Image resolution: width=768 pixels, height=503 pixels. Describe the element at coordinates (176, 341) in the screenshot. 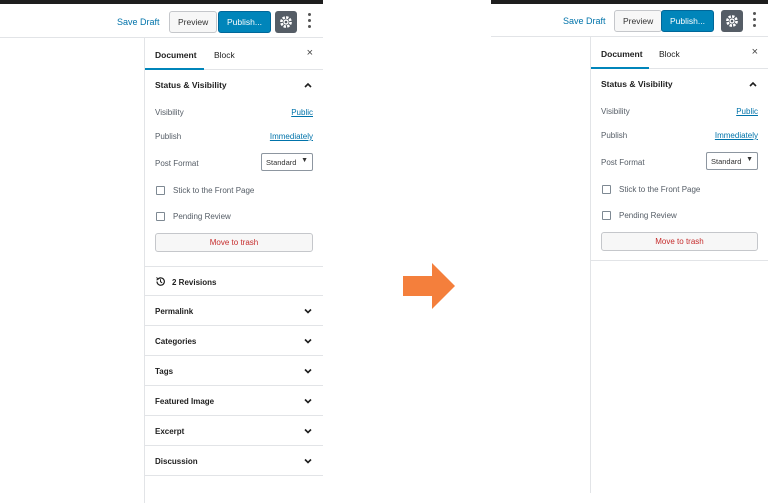

I see `panel-title: Categories` at that location.